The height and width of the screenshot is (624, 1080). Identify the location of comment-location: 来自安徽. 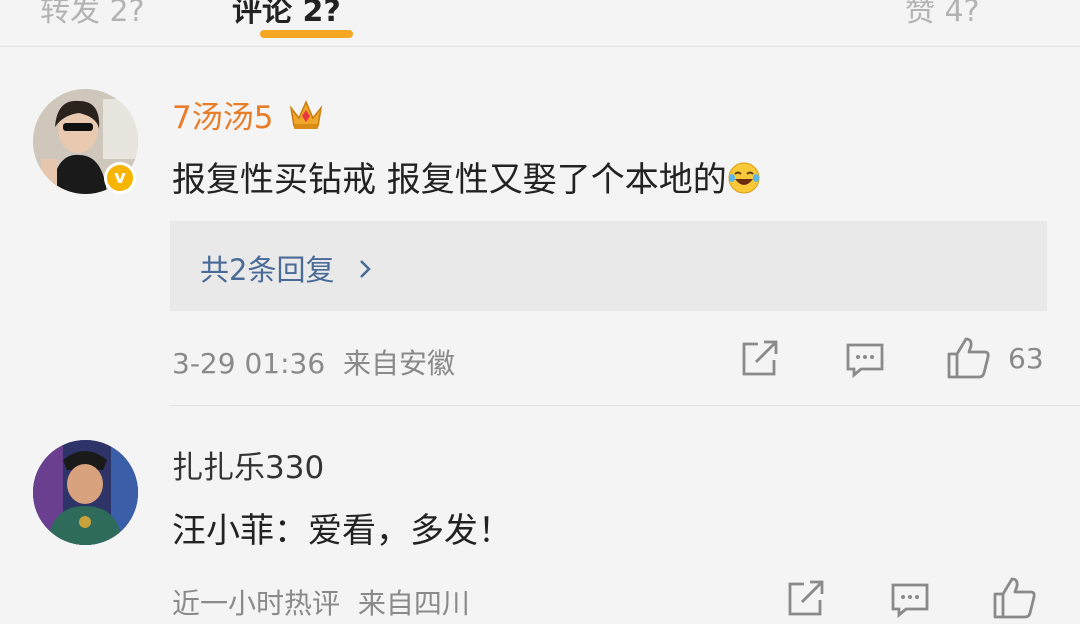
(398, 363).